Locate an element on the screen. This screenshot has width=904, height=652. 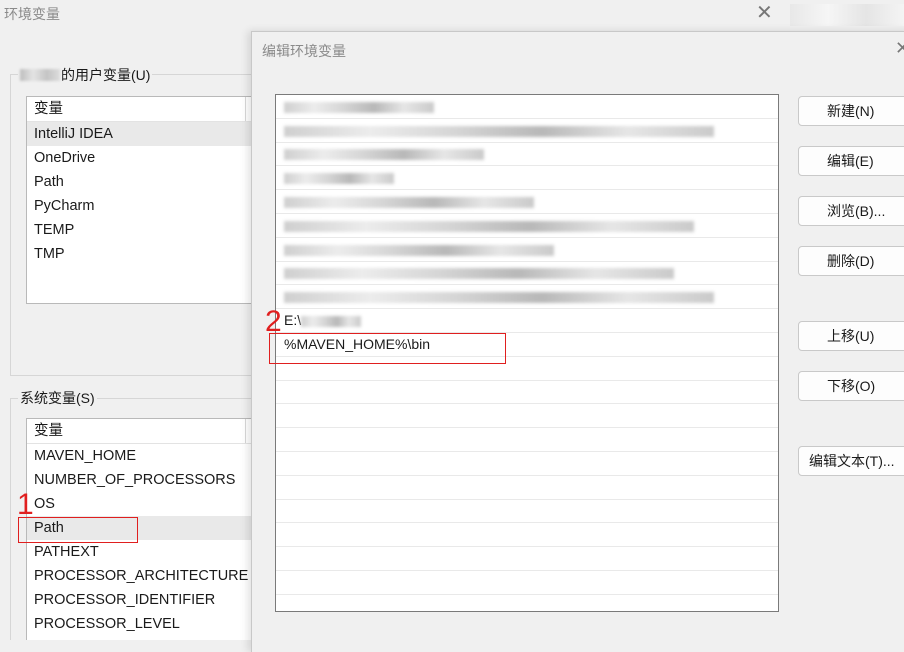
list-item: OS is located at coordinates (142, 504).